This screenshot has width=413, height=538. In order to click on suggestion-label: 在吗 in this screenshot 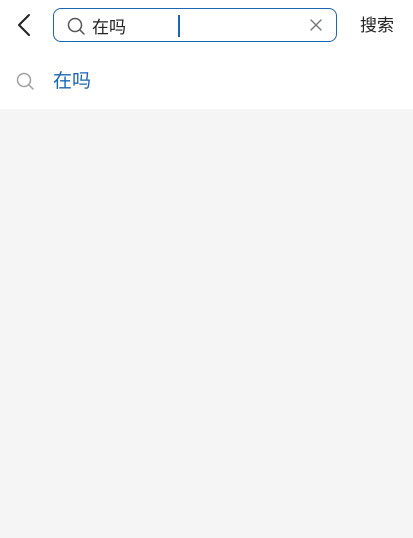, I will do `click(72, 81)`.